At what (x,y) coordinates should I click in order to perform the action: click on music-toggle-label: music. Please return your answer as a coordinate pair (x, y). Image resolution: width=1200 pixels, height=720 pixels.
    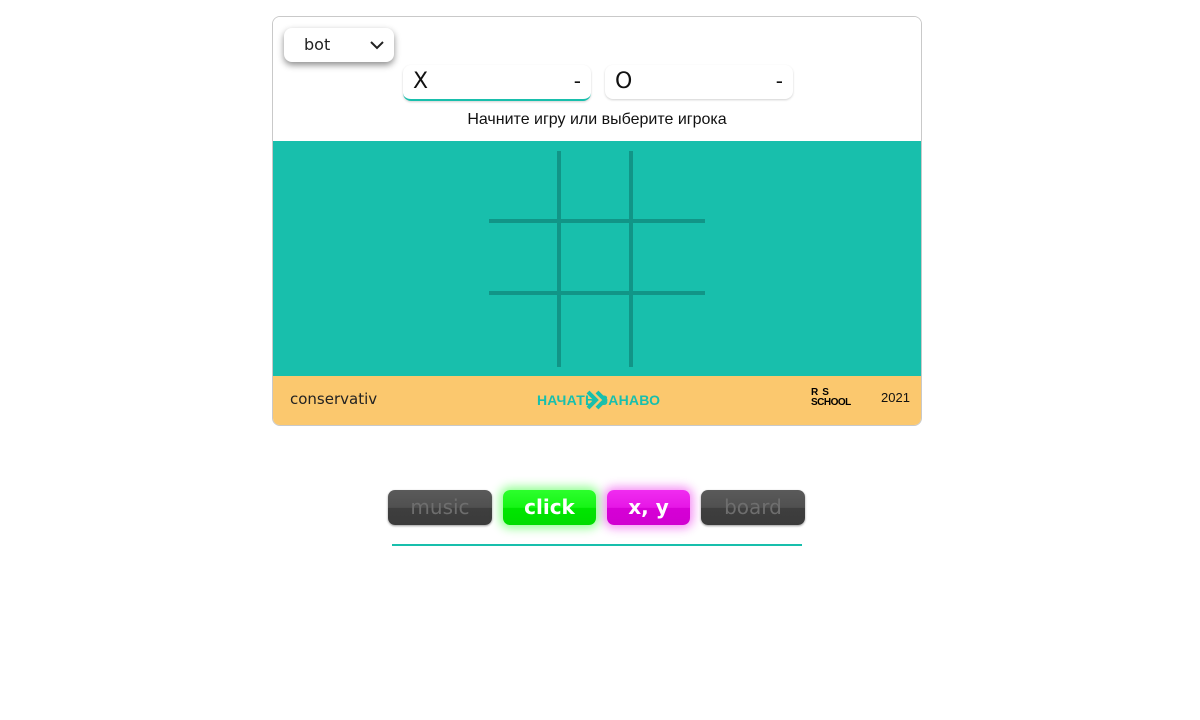
    Looking at the image, I should click on (440, 507).